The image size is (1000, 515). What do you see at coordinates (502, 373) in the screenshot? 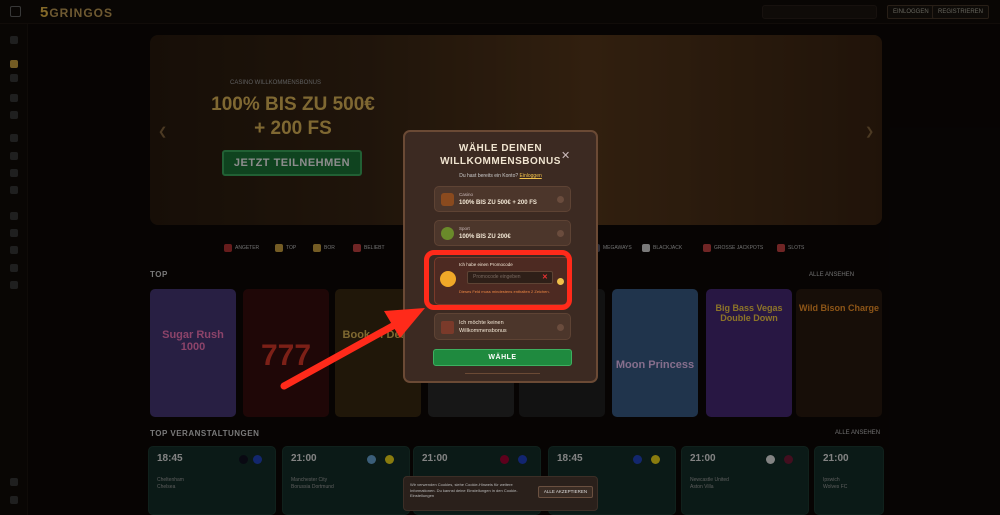
I see `divider` at bounding box center [502, 373].